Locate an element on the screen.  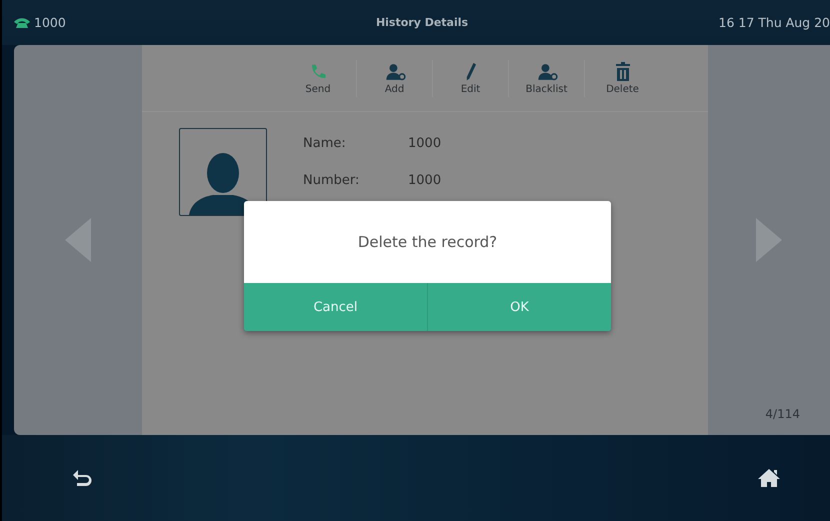
dialog-message: Delete the record? is located at coordinates (428, 242).